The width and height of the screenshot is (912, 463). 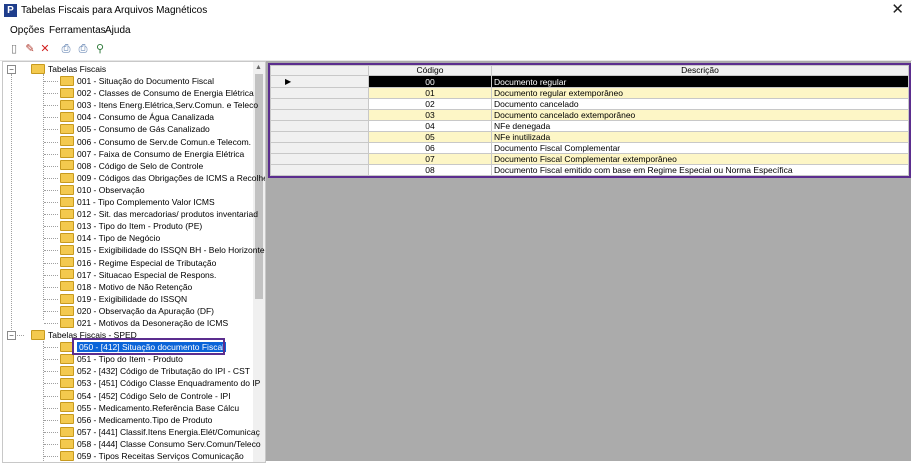 I want to click on tree-item: 013 - Tipo do Item - Produto (PE), so click(x=131, y=226).